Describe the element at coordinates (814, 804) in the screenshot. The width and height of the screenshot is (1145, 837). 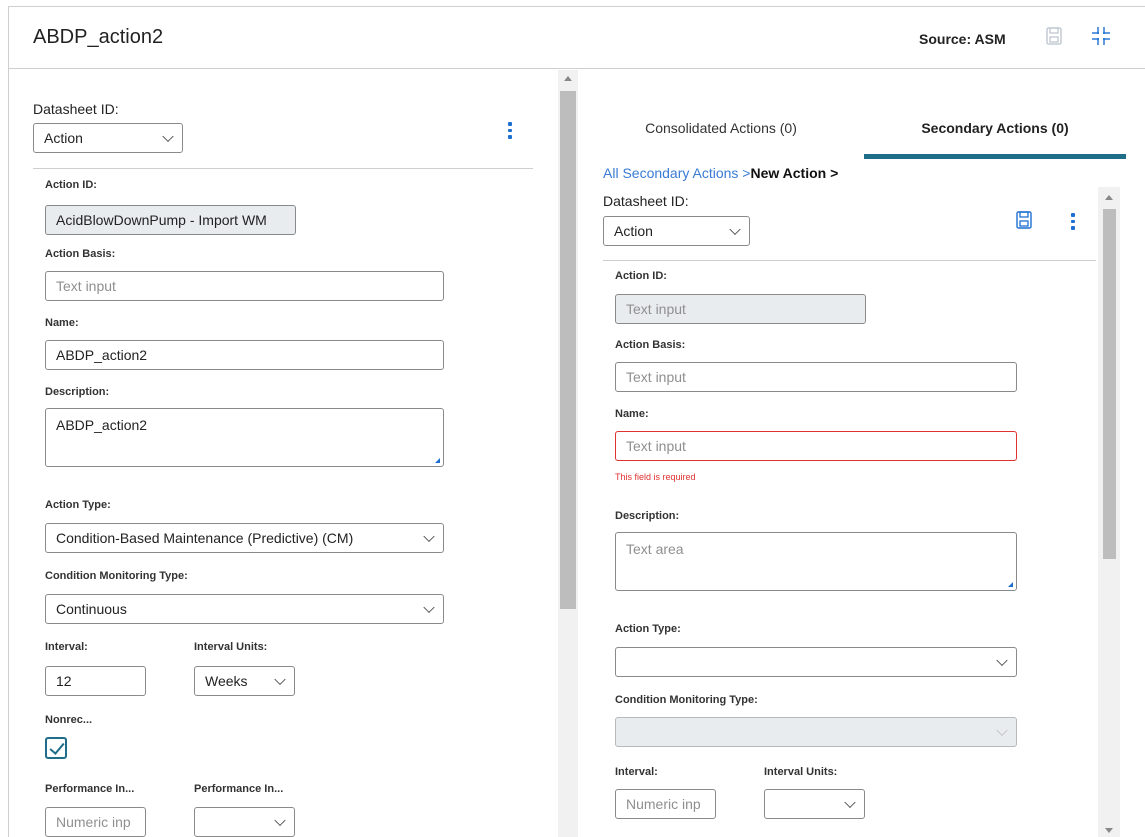
I see `interval-units-select` at that location.